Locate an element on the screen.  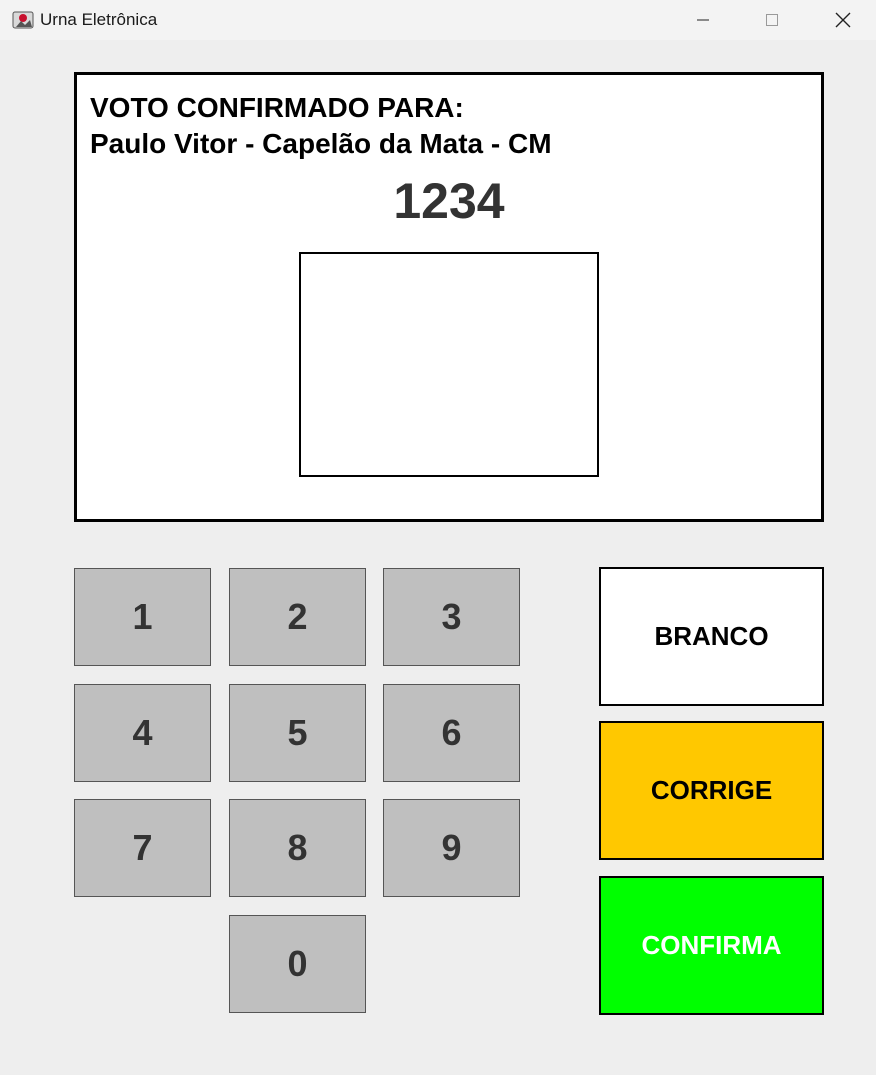
key-4: 4 is located at coordinates (142, 733).